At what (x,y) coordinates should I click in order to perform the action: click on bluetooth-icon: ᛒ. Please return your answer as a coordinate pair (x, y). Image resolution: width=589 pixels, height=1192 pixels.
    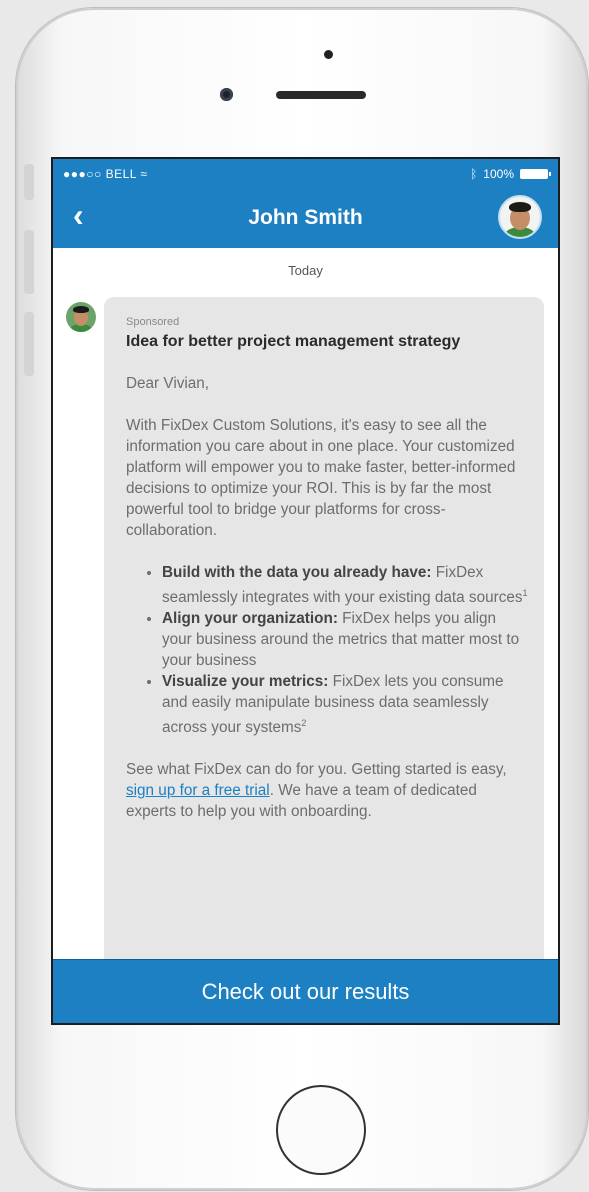
    Looking at the image, I should click on (474, 174).